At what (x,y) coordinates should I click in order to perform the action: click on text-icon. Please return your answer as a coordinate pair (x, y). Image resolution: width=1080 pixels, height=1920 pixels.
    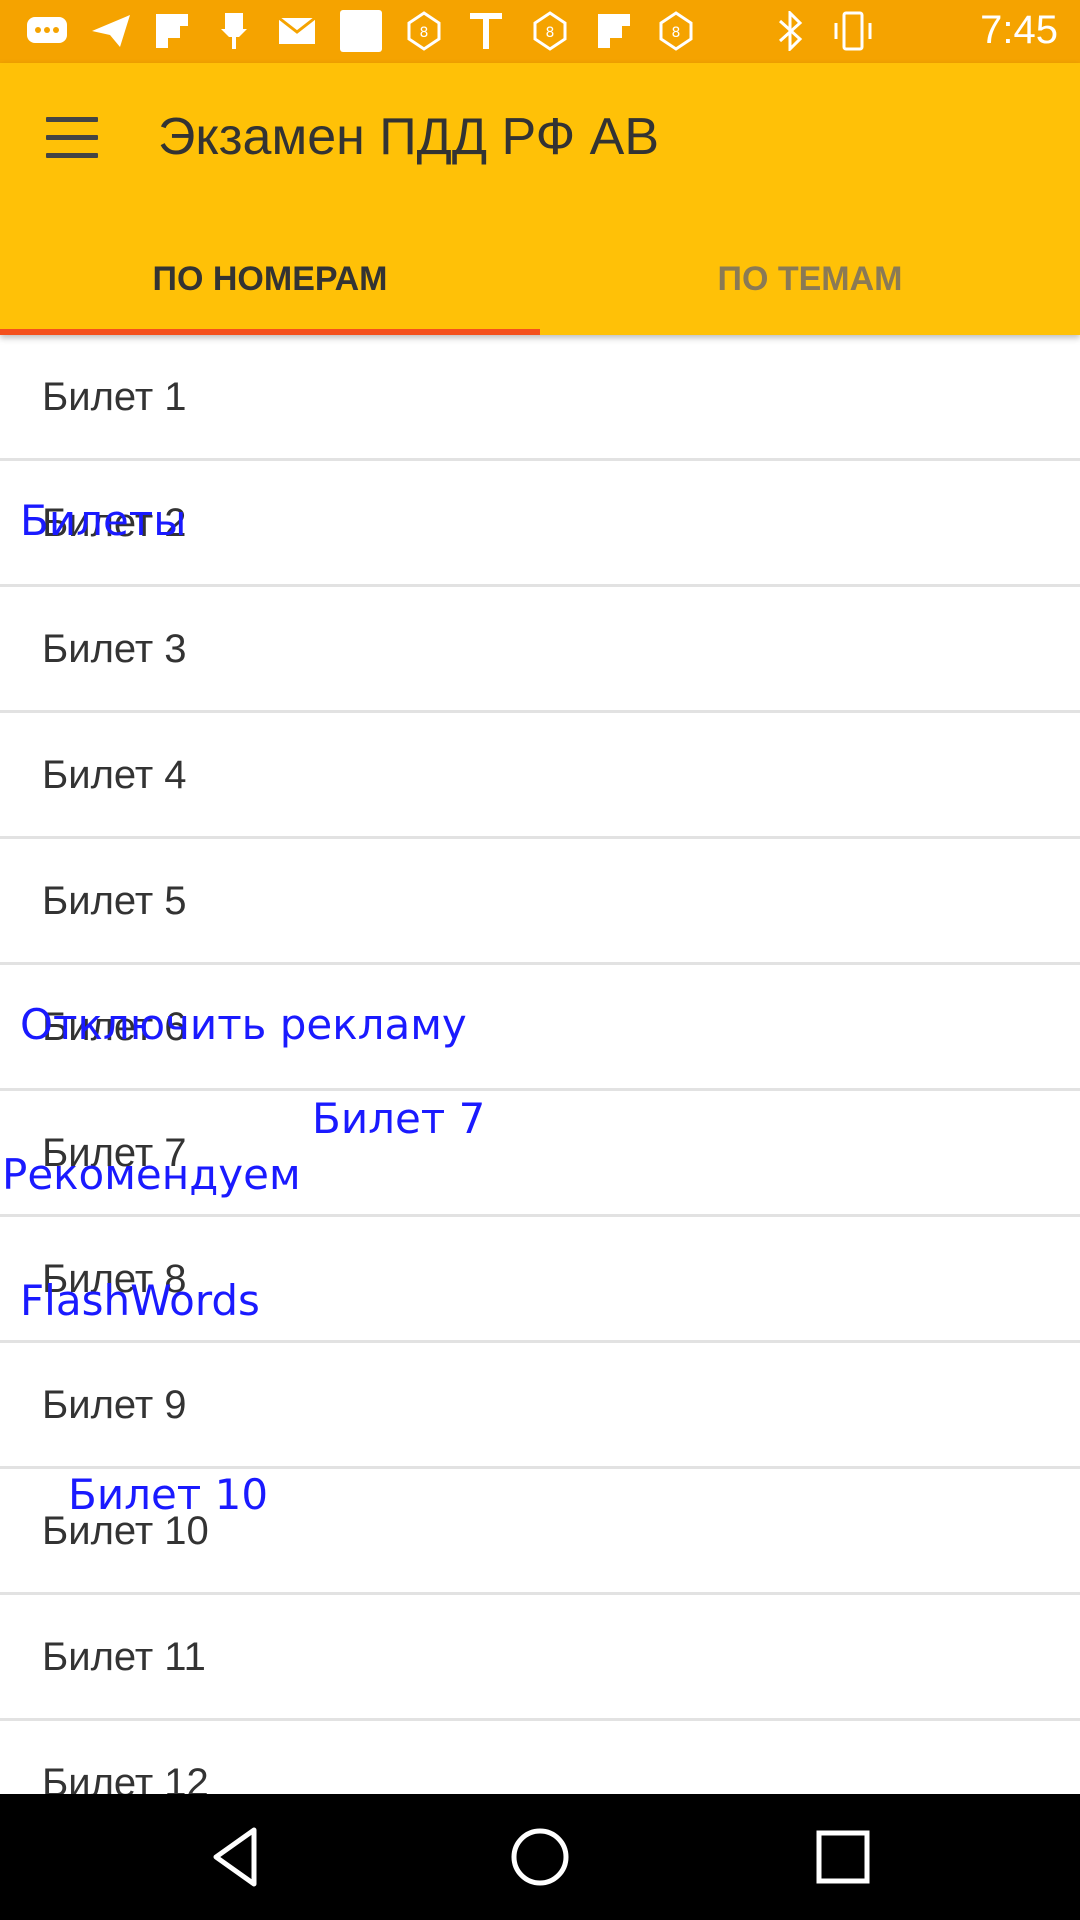
    Looking at the image, I should click on (486, 31).